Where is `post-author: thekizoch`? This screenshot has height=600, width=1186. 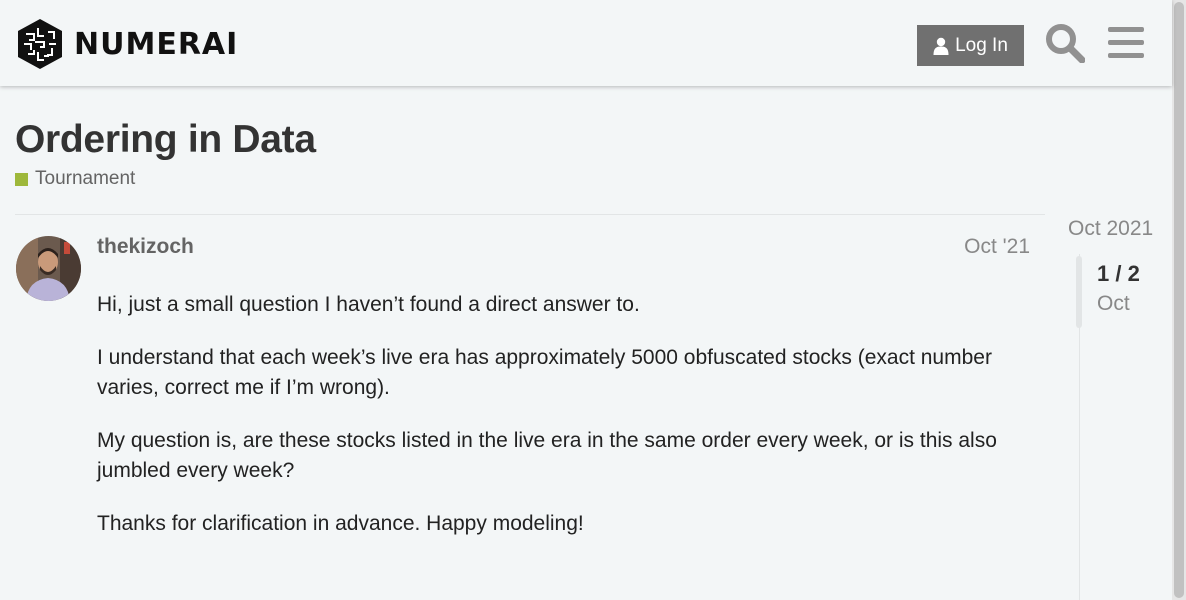
post-author: thekizoch is located at coordinates (145, 247).